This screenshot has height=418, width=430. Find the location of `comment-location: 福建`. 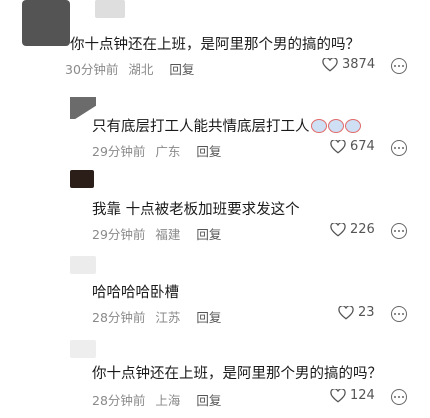

comment-location: 福建 is located at coordinates (168, 234).